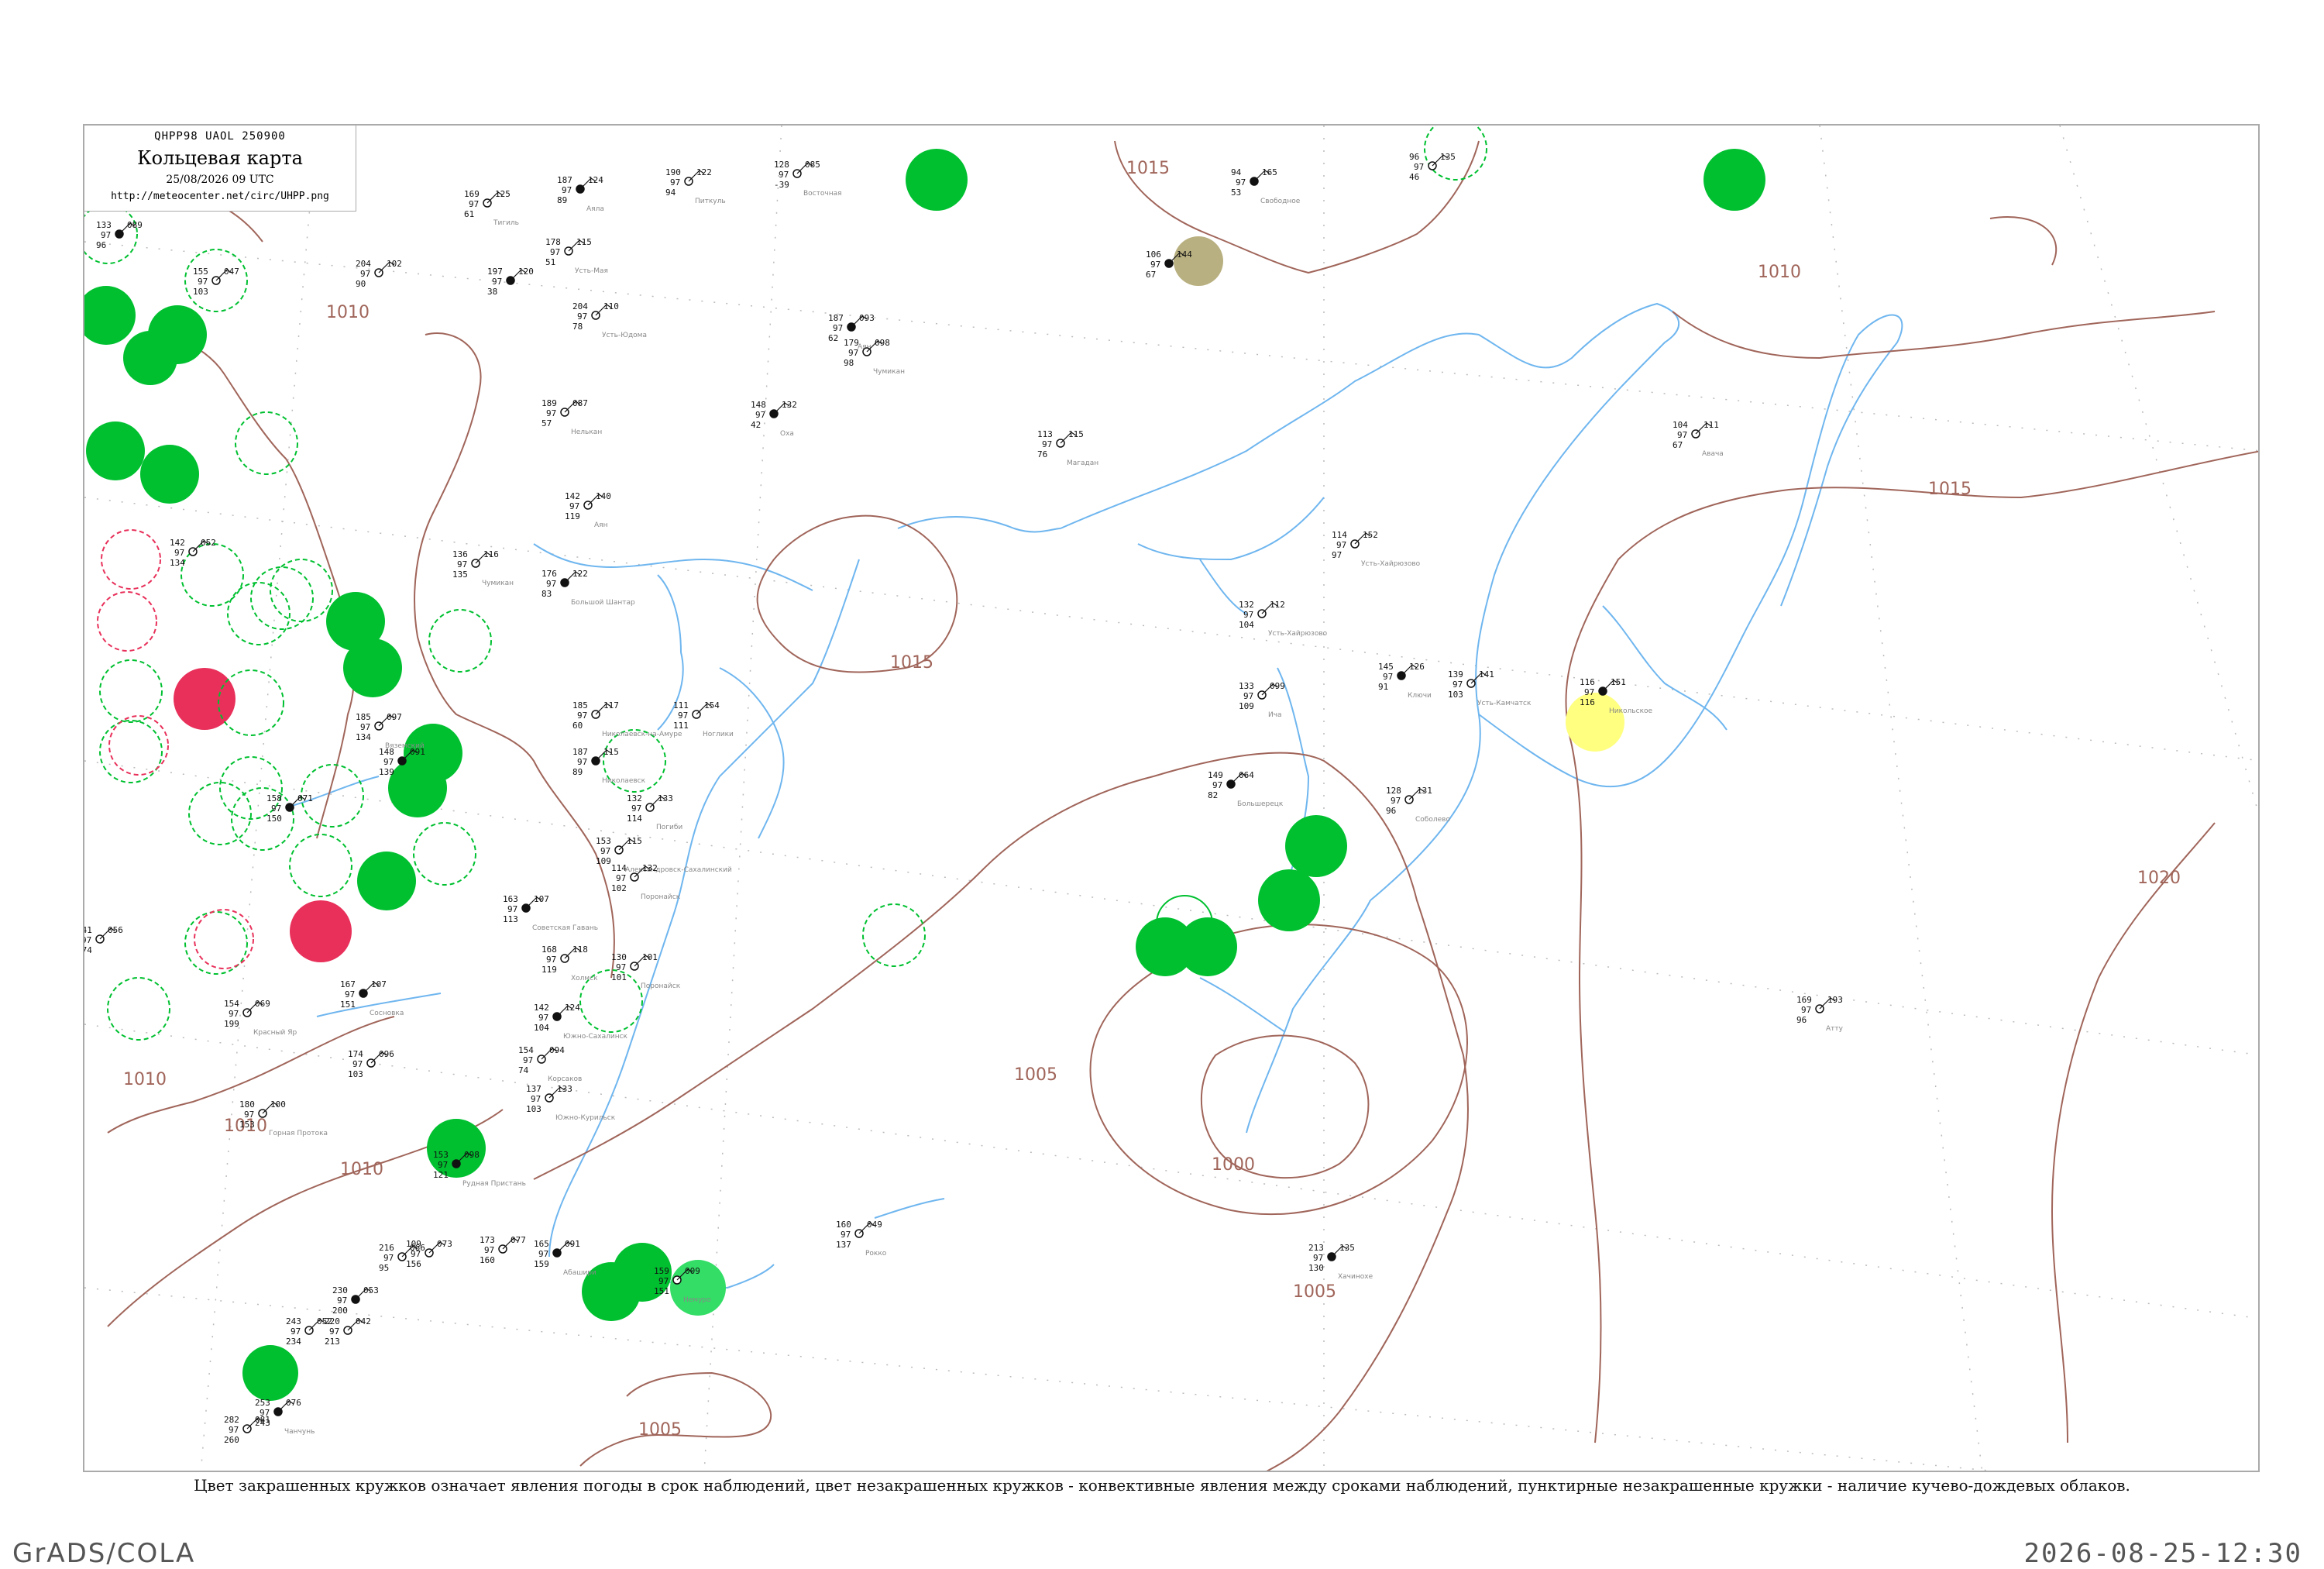 This screenshot has width=2324, height=1569. I want to click on station-plot: 14297134 052, so click(193, 553).